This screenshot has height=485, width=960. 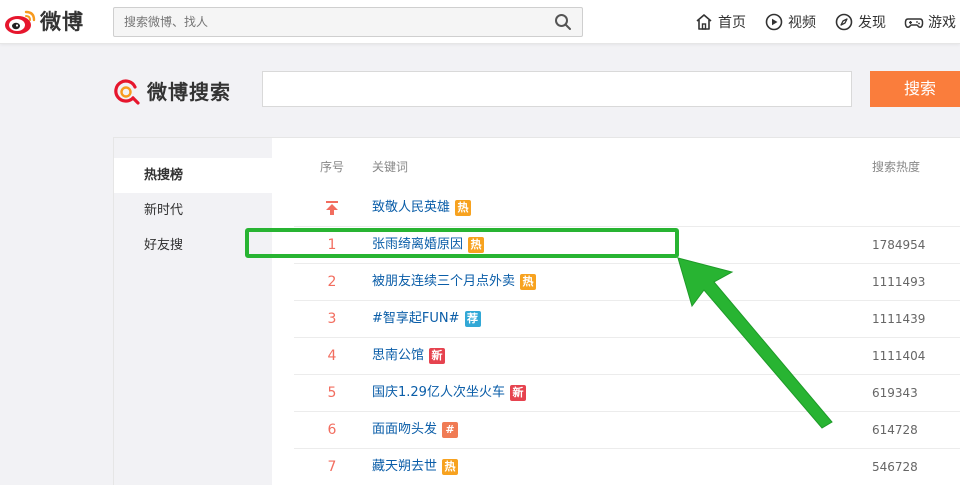 I want to click on header-rank: 序号, so click(x=332, y=167).